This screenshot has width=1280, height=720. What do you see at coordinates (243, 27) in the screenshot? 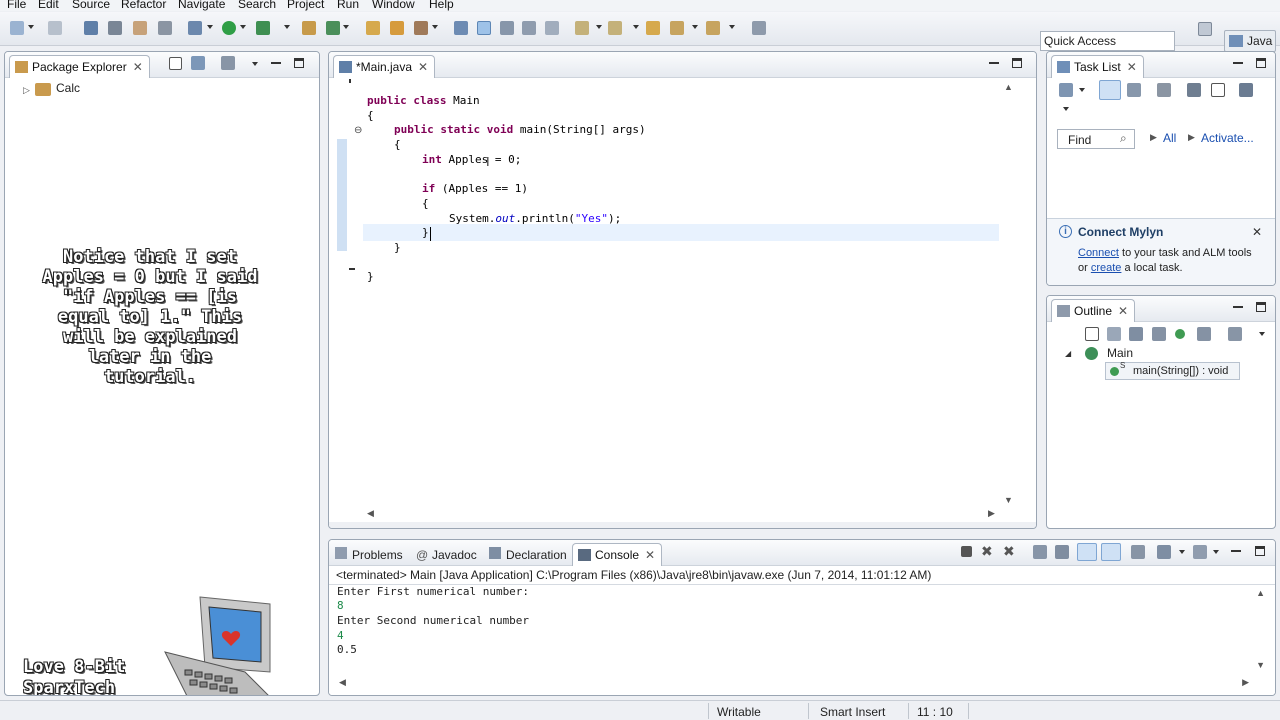
I see `run-dropdown-icon` at bounding box center [243, 27].